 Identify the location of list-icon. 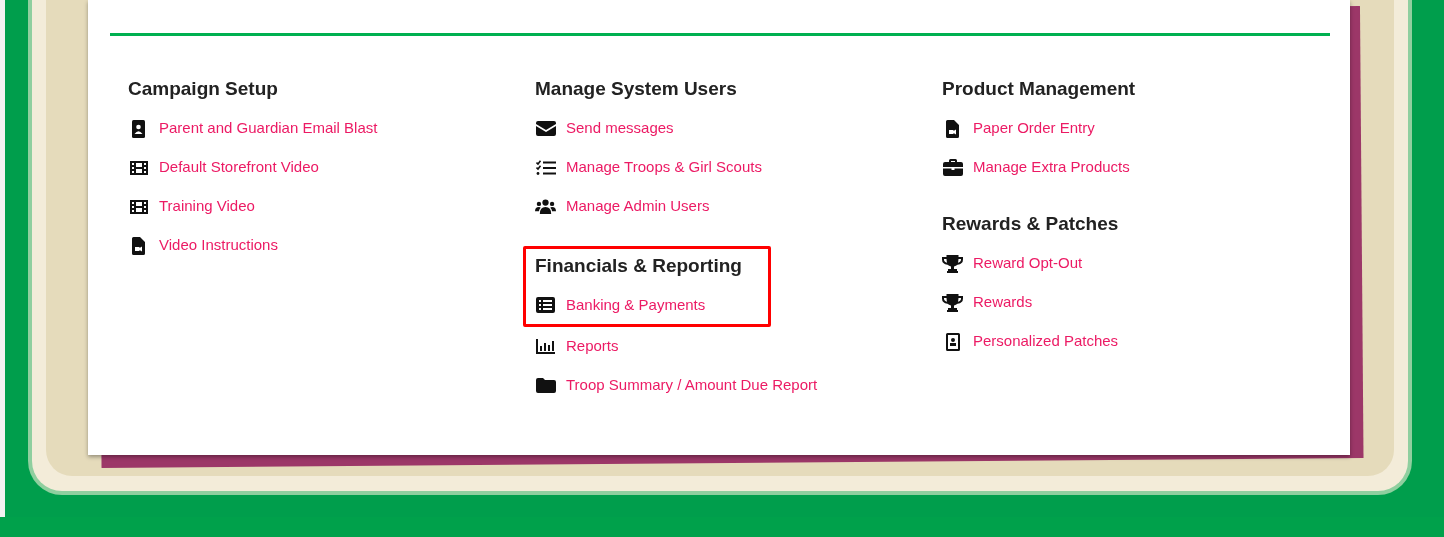
(545, 305).